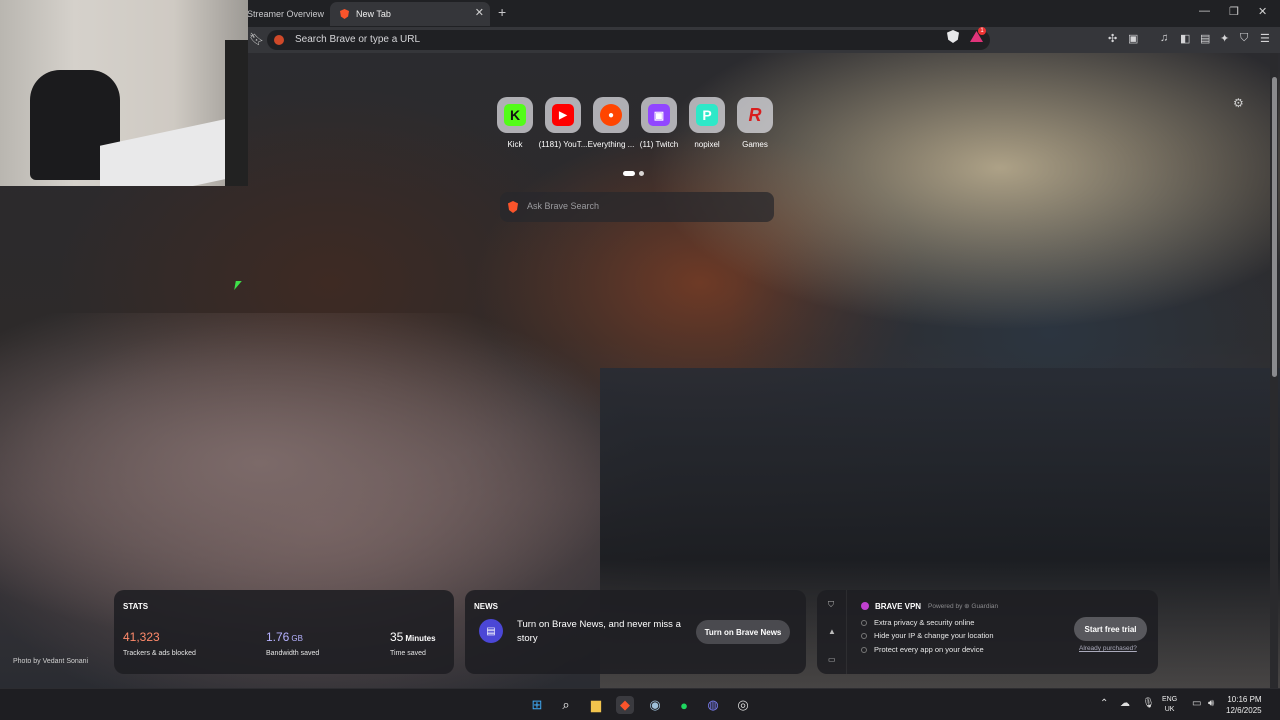 The height and width of the screenshot is (720, 1280). What do you see at coordinates (159, 653) in the screenshot?
I see `trackers-desc: Trackers & ads blocked` at bounding box center [159, 653].